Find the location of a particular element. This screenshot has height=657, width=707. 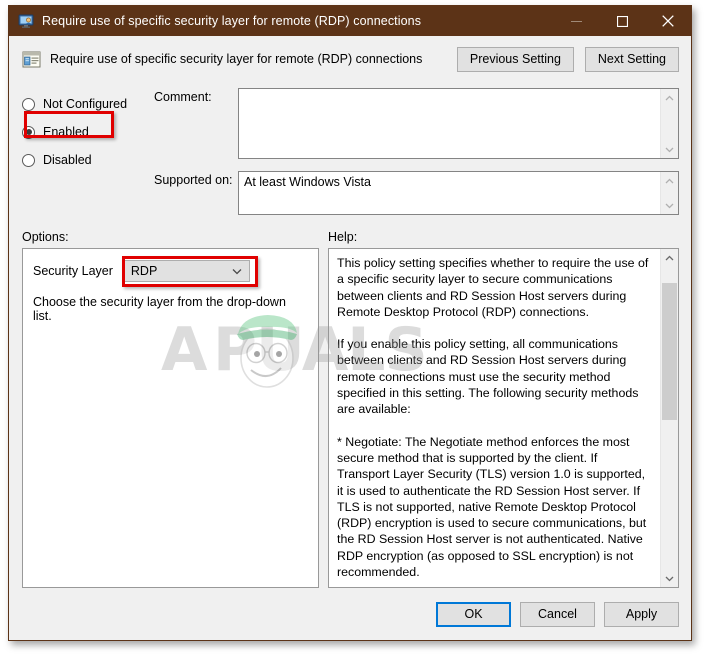

comment-scrollbar is located at coordinates (669, 123).